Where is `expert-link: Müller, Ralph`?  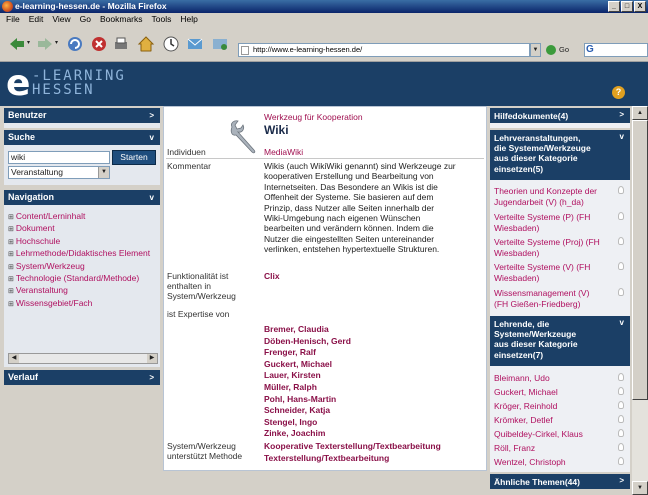 expert-link: Müller, Ralph is located at coordinates (307, 388).